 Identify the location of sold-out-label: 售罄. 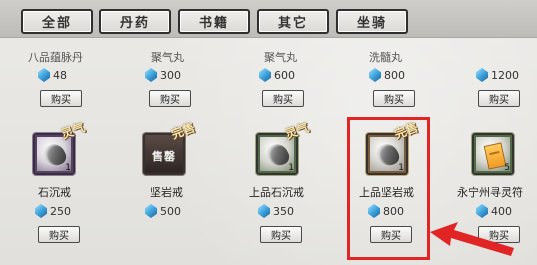
(164, 156).